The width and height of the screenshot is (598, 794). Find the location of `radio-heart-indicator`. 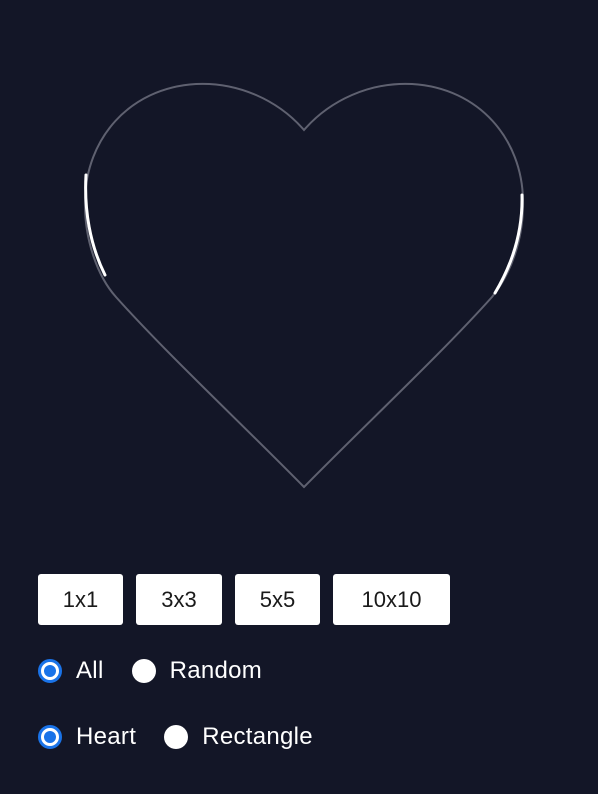

radio-heart-indicator is located at coordinates (50, 737).